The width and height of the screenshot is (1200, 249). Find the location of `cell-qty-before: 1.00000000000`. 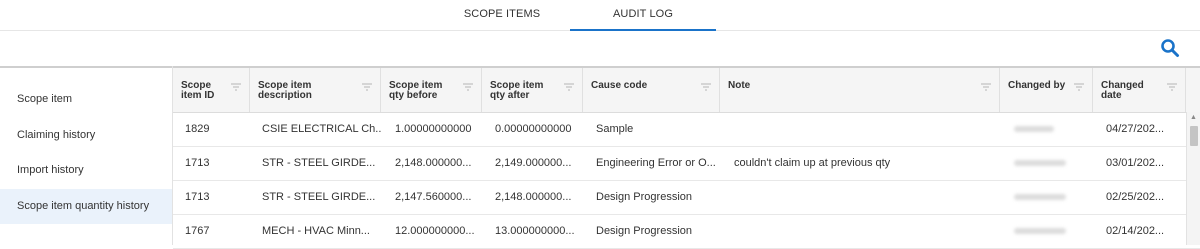

cell-qty-before: 1.00000000000 is located at coordinates (433, 129).